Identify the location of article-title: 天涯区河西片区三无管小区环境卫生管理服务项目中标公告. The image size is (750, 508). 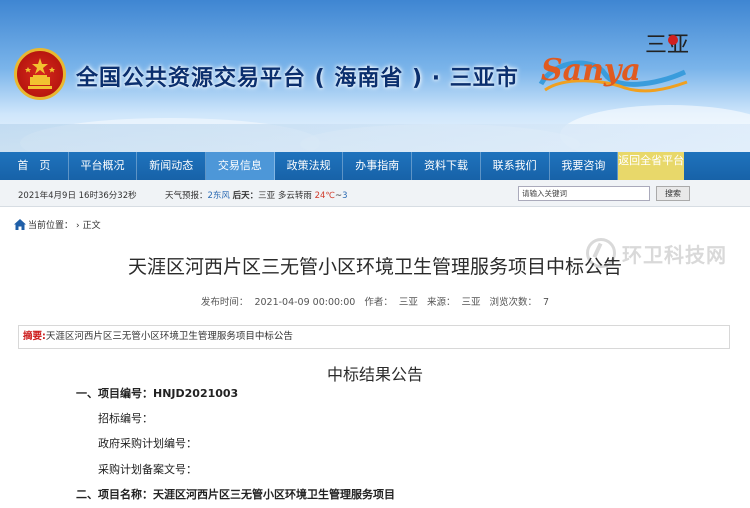
(374, 267).